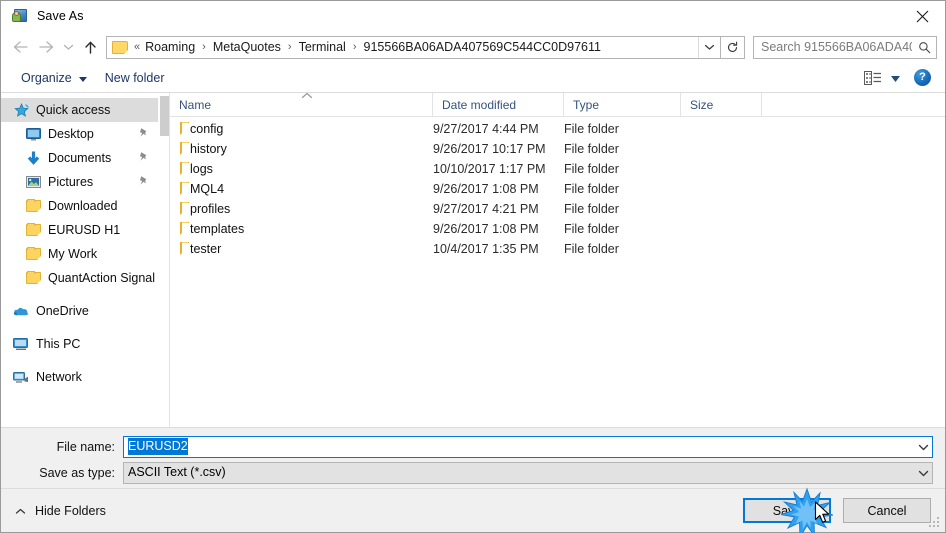 The width and height of the screenshot is (946, 533). What do you see at coordinates (53, 511) in the screenshot?
I see `hide-folders-button: Hide Folders` at bounding box center [53, 511].